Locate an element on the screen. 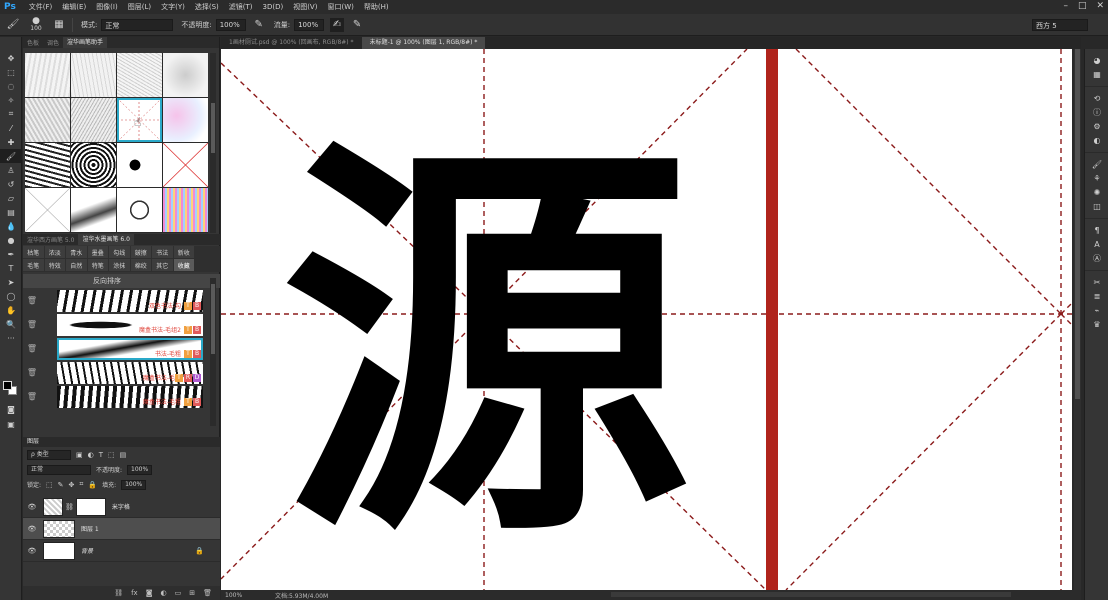 The width and height of the screenshot is (1108, 600). fill-field: 100% is located at coordinates (134, 484).